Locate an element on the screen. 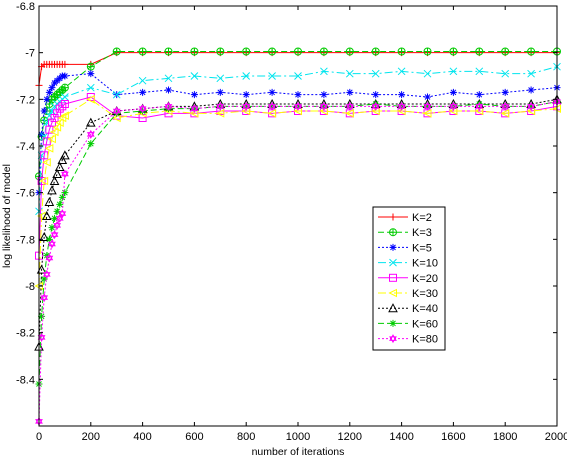 The height and width of the screenshot is (463, 567). x-tick-label: 0 is located at coordinates (39, 437).